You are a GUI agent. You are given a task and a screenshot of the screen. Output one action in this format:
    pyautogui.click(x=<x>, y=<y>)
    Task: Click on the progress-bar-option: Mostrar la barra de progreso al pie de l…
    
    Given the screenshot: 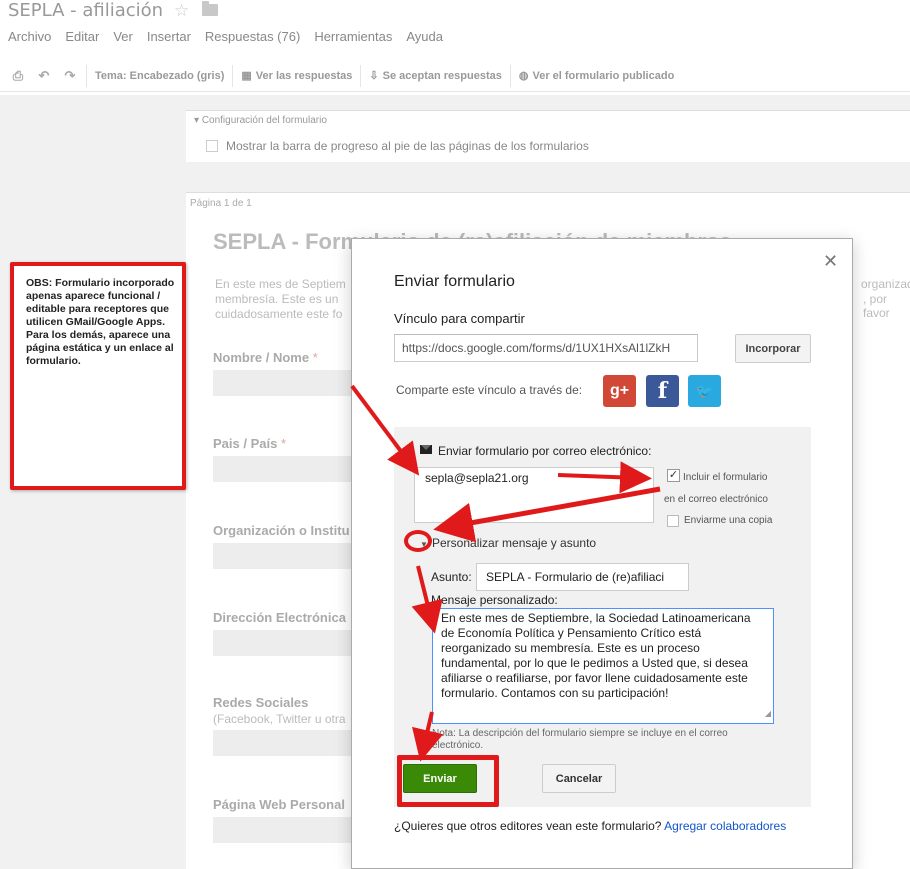 What is the action you would take?
    pyautogui.click(x=397, y=146)
    